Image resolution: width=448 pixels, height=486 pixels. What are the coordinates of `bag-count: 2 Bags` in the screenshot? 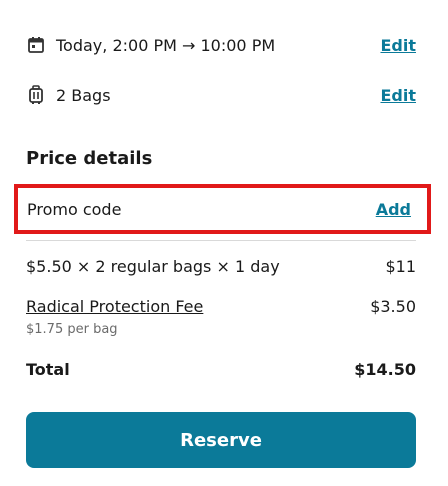 It's located at (83, 95).